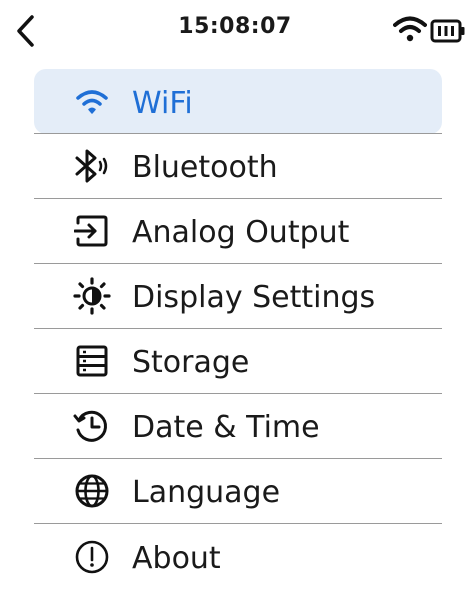 The image size is (470, 594). Describe the element at coordinates (235, 30) in the screenshot. I see `status-bar: 15:08:07` at that location.